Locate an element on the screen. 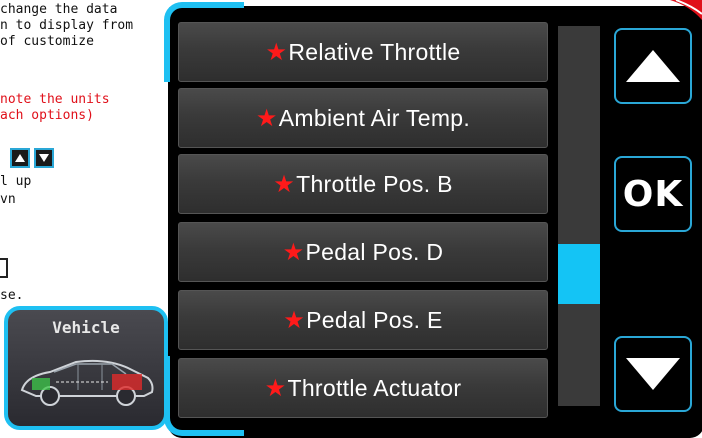  list-item-label: Throttle Pos. B is located at coordinates (374, 183).